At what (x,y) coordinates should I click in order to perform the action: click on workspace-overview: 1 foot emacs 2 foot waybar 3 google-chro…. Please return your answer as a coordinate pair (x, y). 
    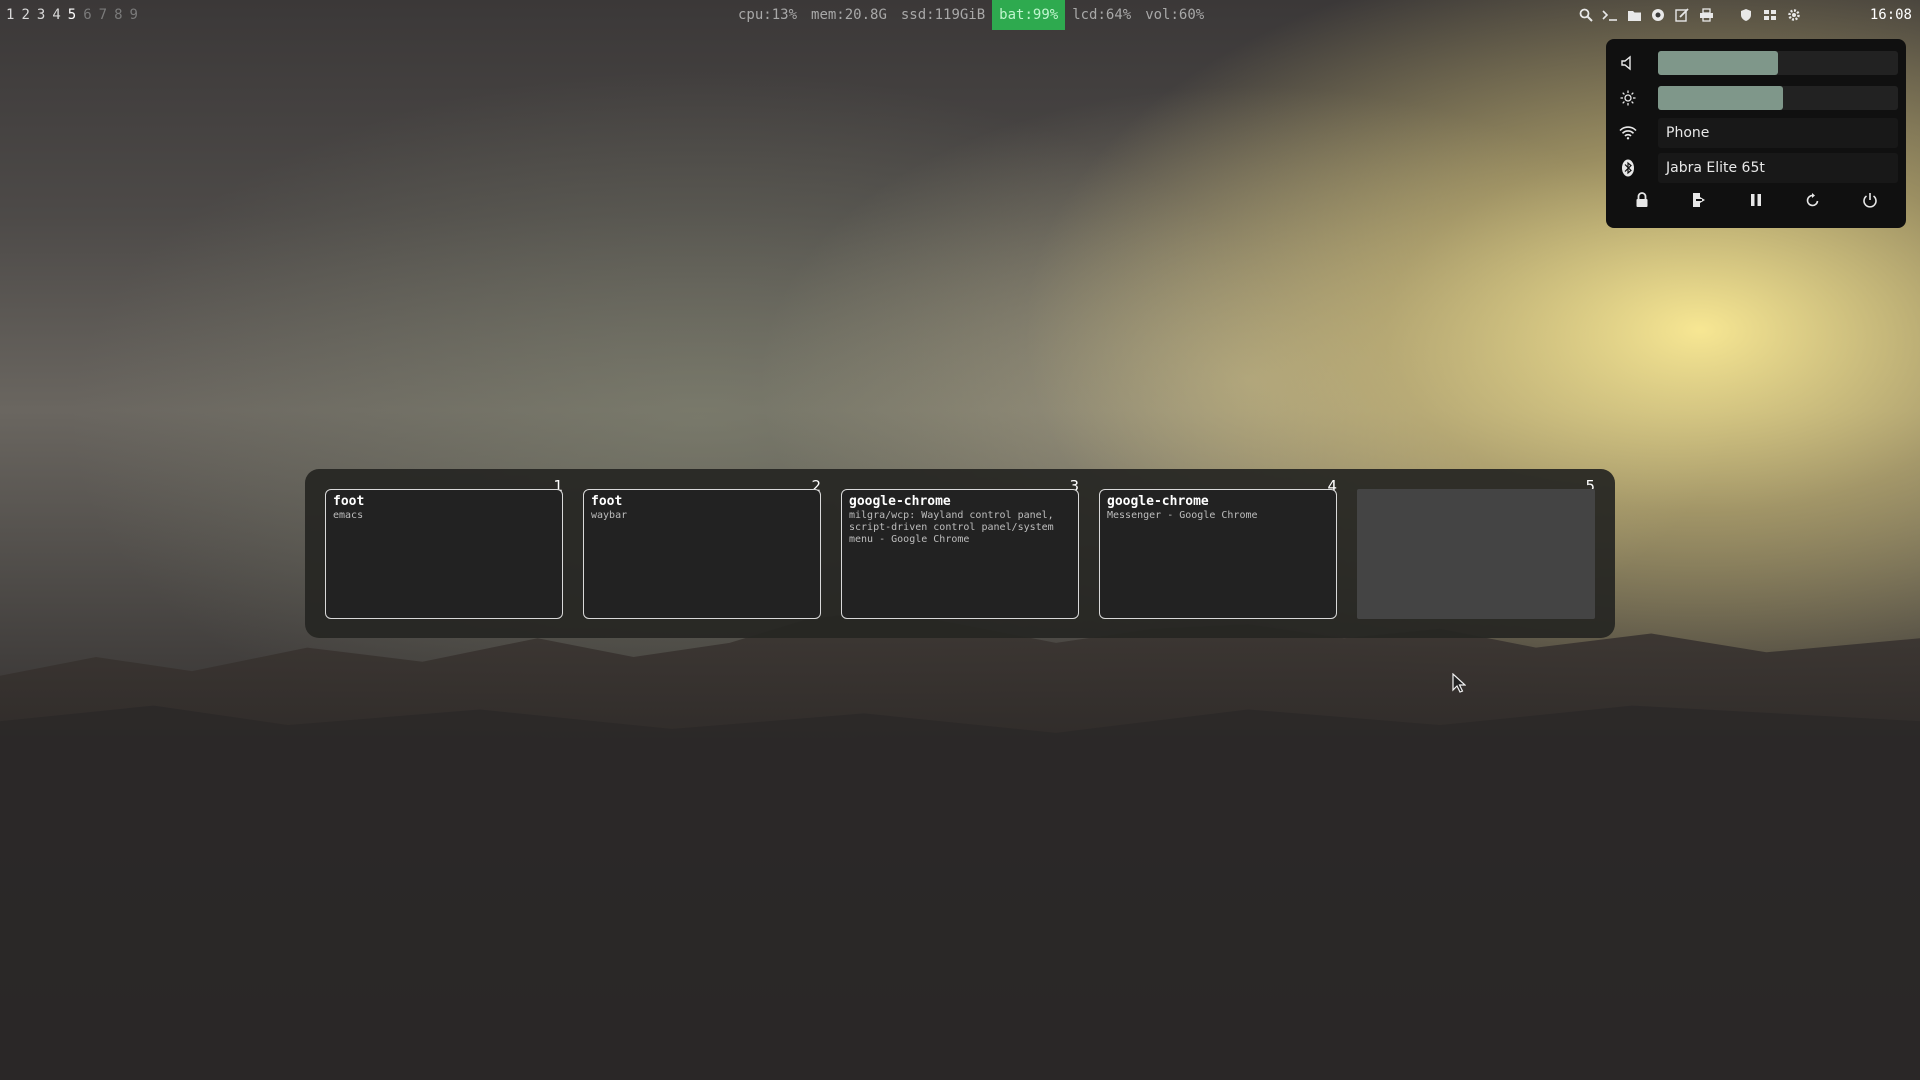
    Looking at the image, I should click on (960, 553).